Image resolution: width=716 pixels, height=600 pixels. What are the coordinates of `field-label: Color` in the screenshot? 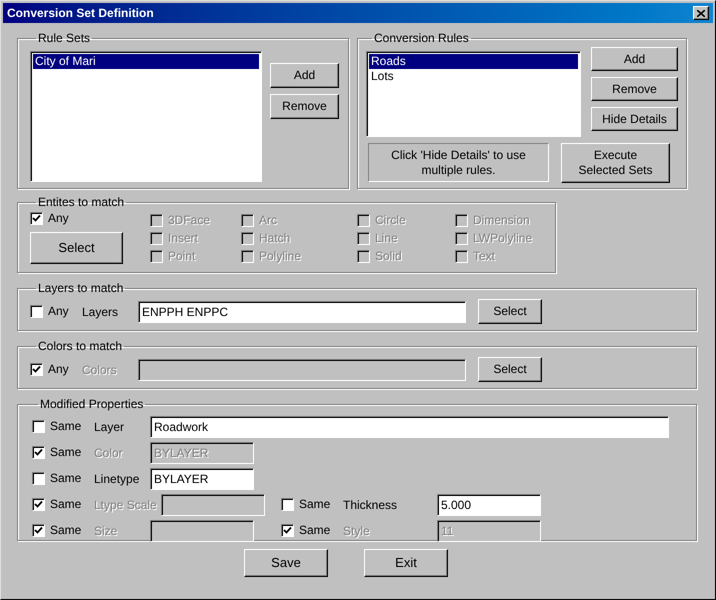 It's located at (109, 453).